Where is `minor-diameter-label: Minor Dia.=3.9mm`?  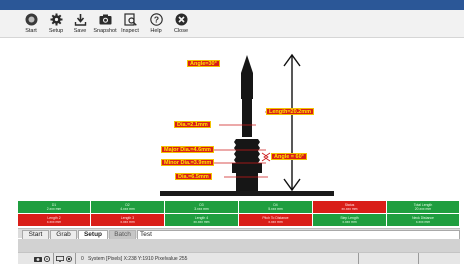
minor-diameter-label: Minor Dia.=3.9mm is located at coordinates (188, 162).